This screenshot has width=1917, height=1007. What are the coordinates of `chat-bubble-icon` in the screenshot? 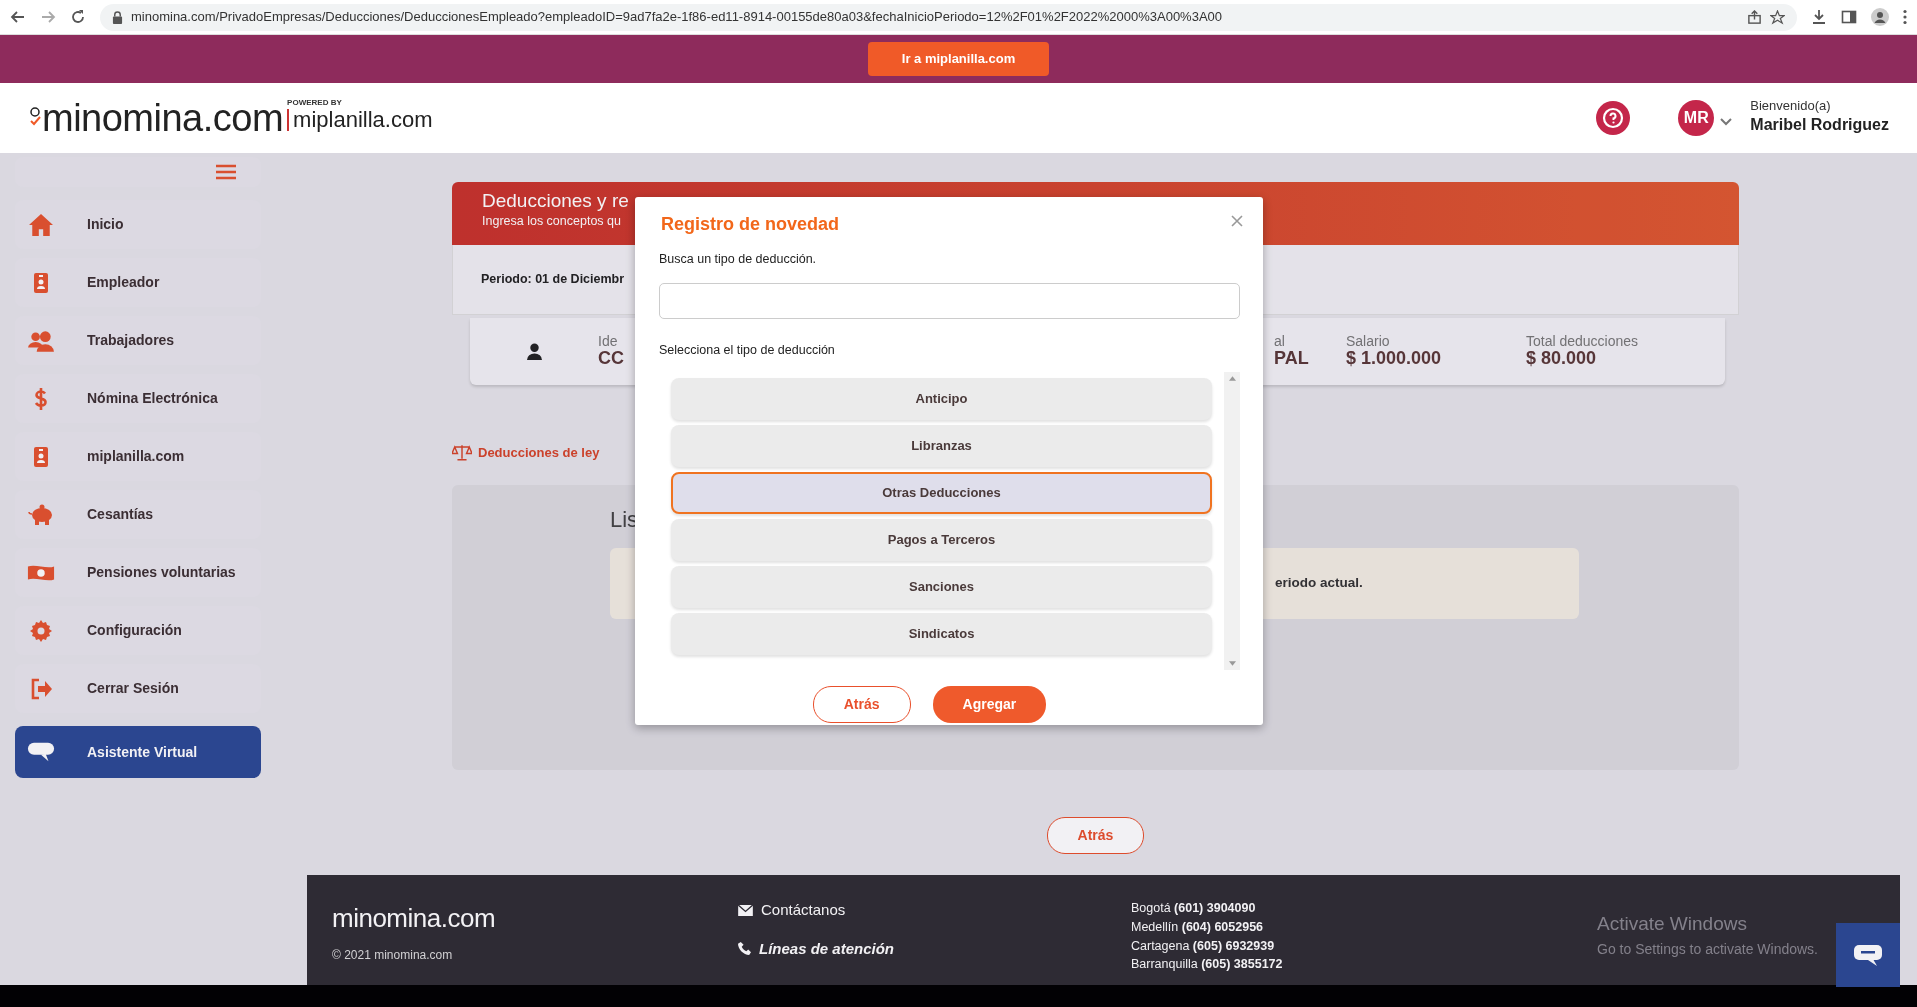 It's located at (1868, 955).